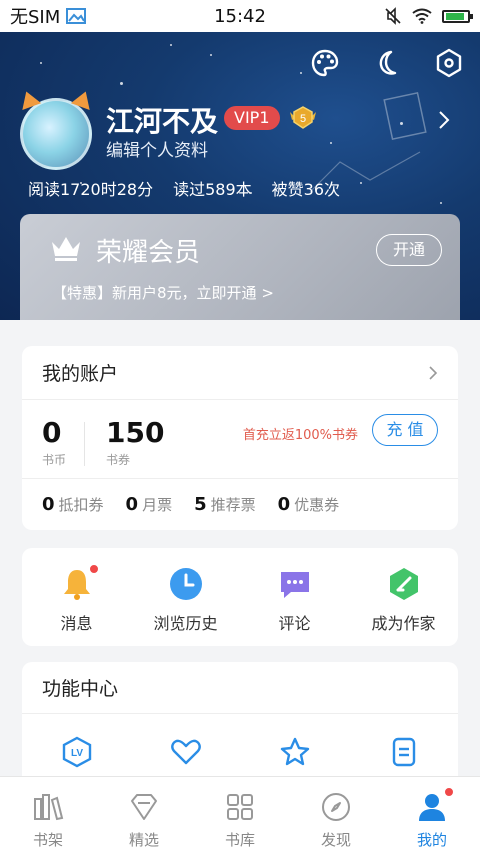 Image resolution: width=480 pixels, height=854 pixels. Describe the element at coordinates (387, 63) in the screenshot. I see `night-mode-icon` at that location.